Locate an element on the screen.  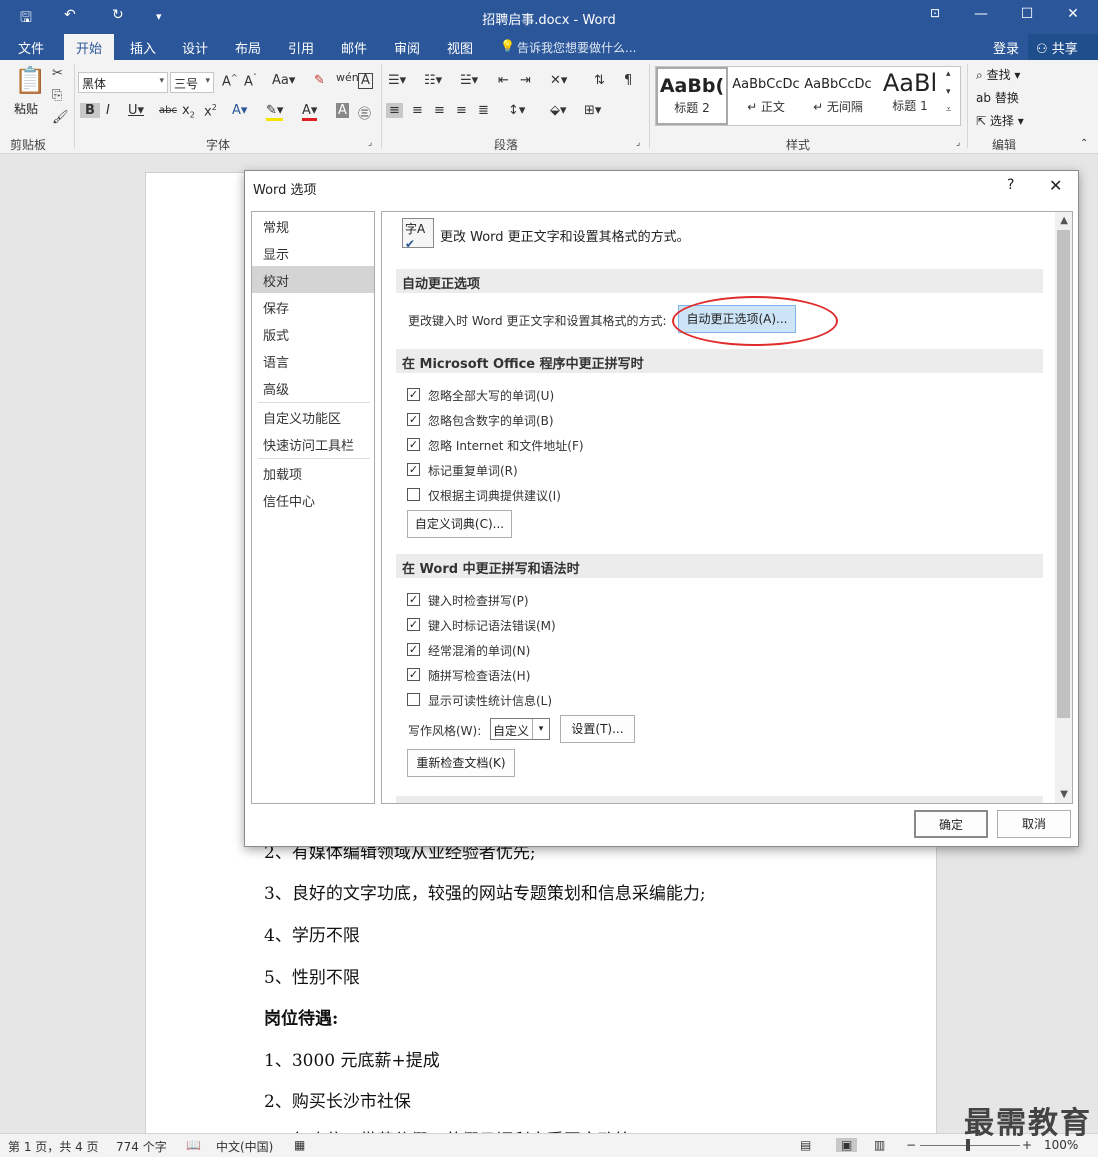
styles-scroll-up-icon: ▴ is located at coordinates (948, 74).